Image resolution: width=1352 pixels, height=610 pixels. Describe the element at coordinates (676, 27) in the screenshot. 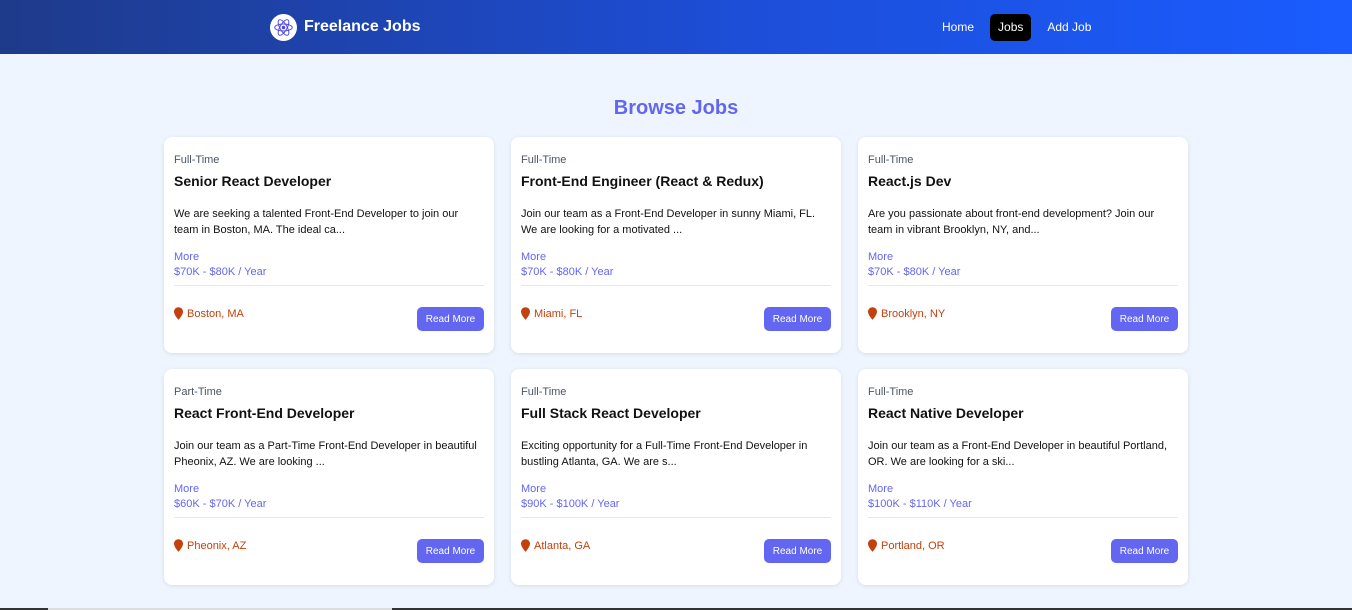

I see `navbar: Freelance Jobs Home Jobs Add Job` at that location.